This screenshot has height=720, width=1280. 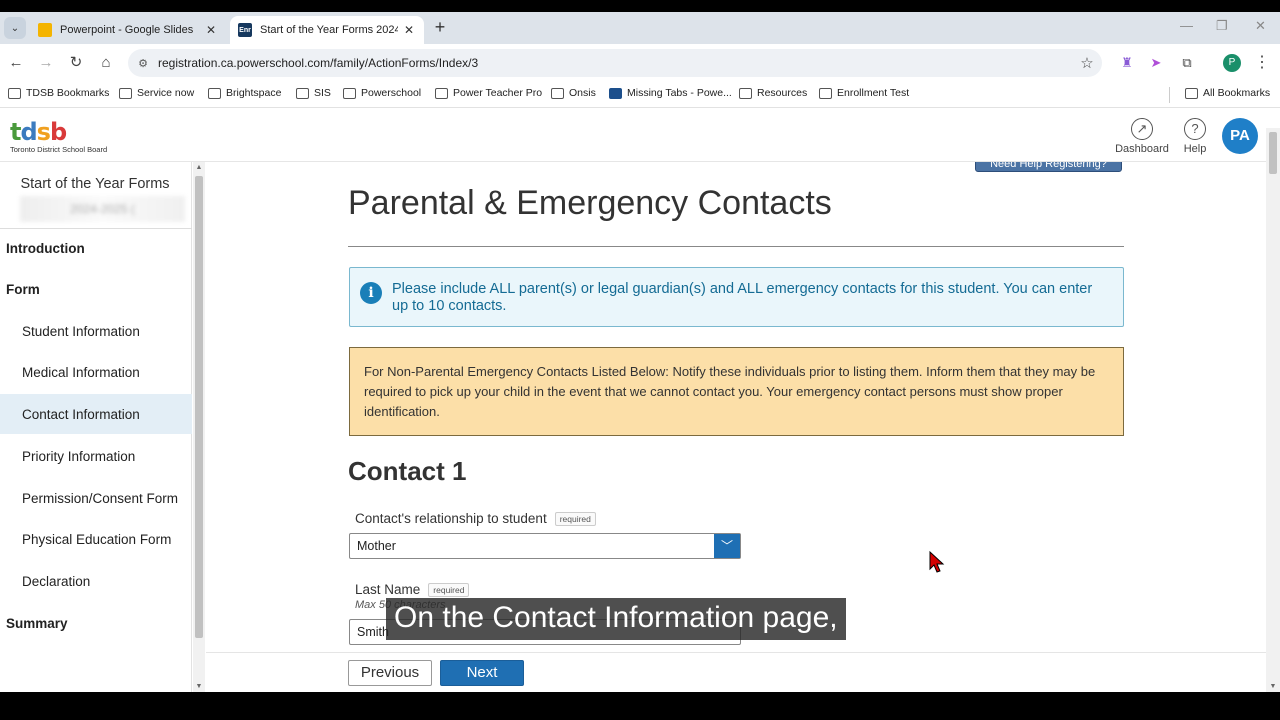 I want to click on bookmark-label: SIS, so click(x=322, y=93).